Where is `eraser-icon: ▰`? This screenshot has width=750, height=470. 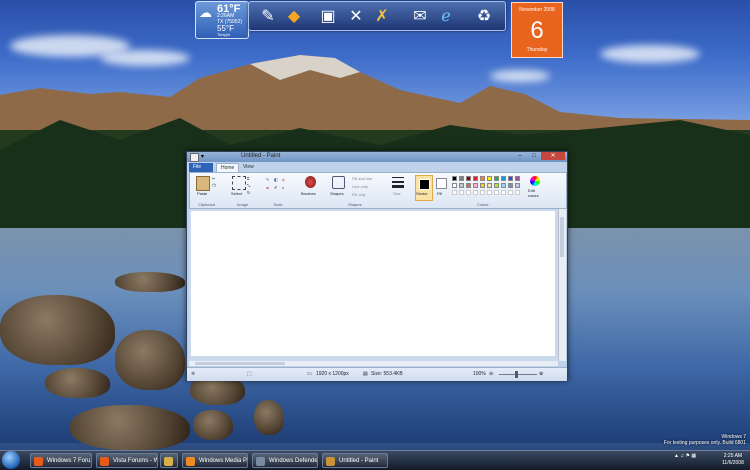 eraser-icon: ▰ is located at coordinates (267, 187).